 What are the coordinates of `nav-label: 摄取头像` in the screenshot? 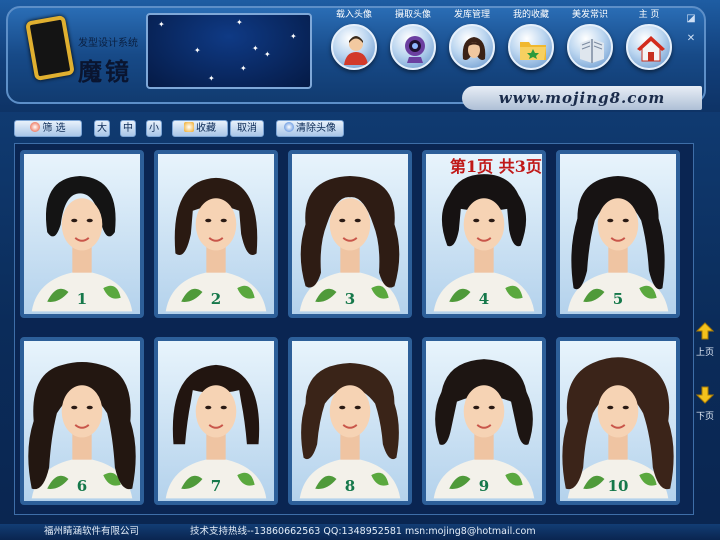 It's located at (412, 15).